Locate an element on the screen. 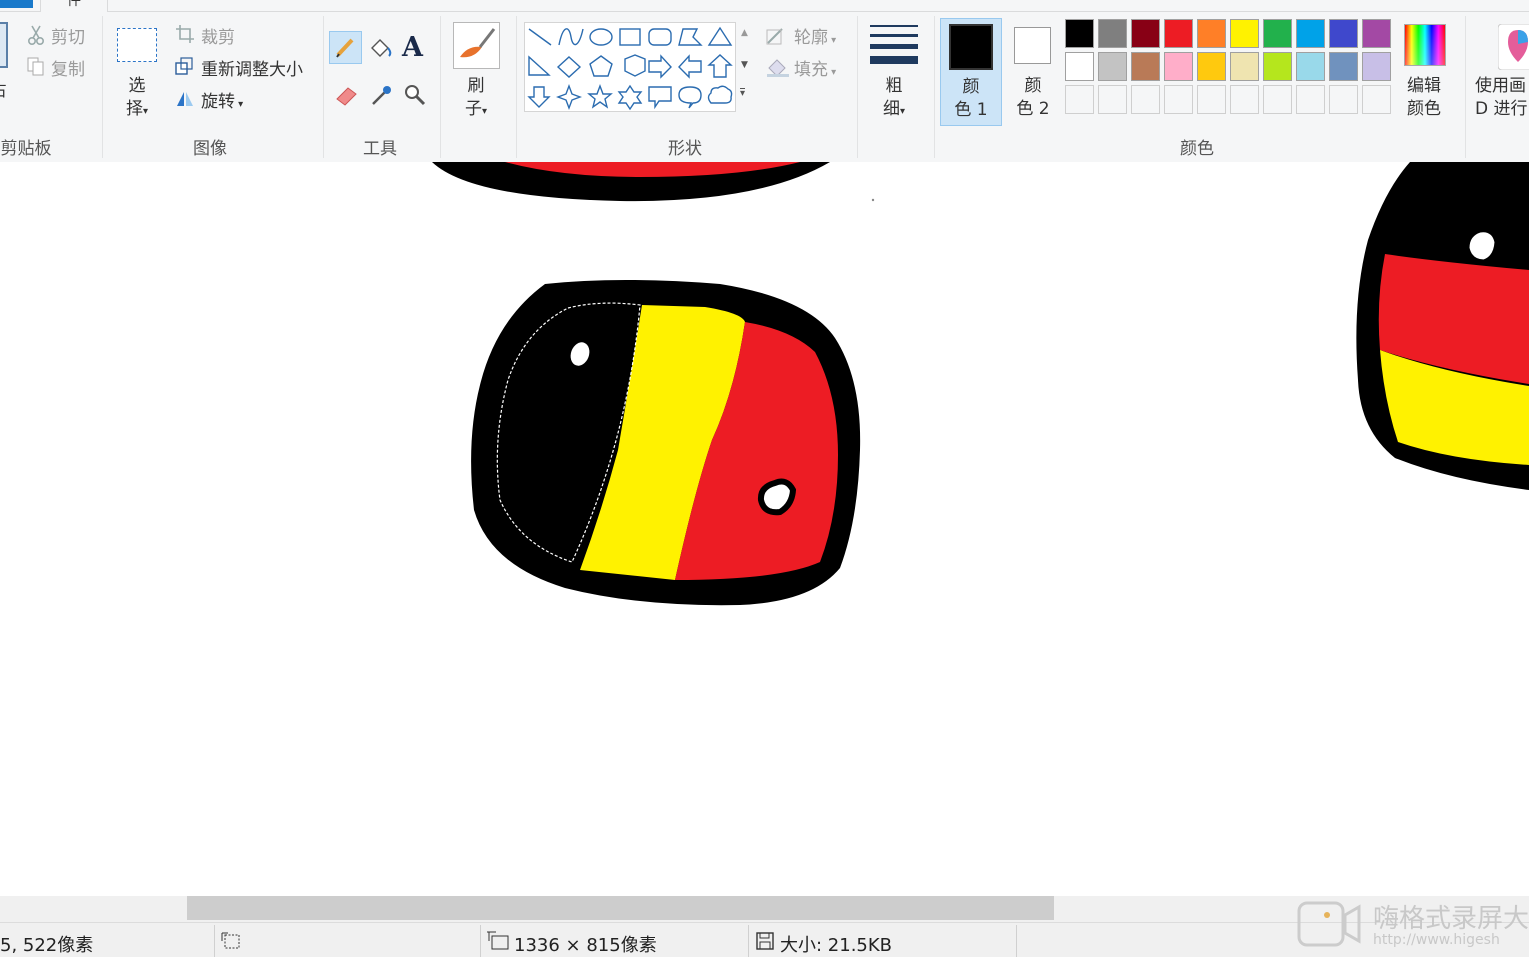  brushes-icon is located at coordinates (476, 45).